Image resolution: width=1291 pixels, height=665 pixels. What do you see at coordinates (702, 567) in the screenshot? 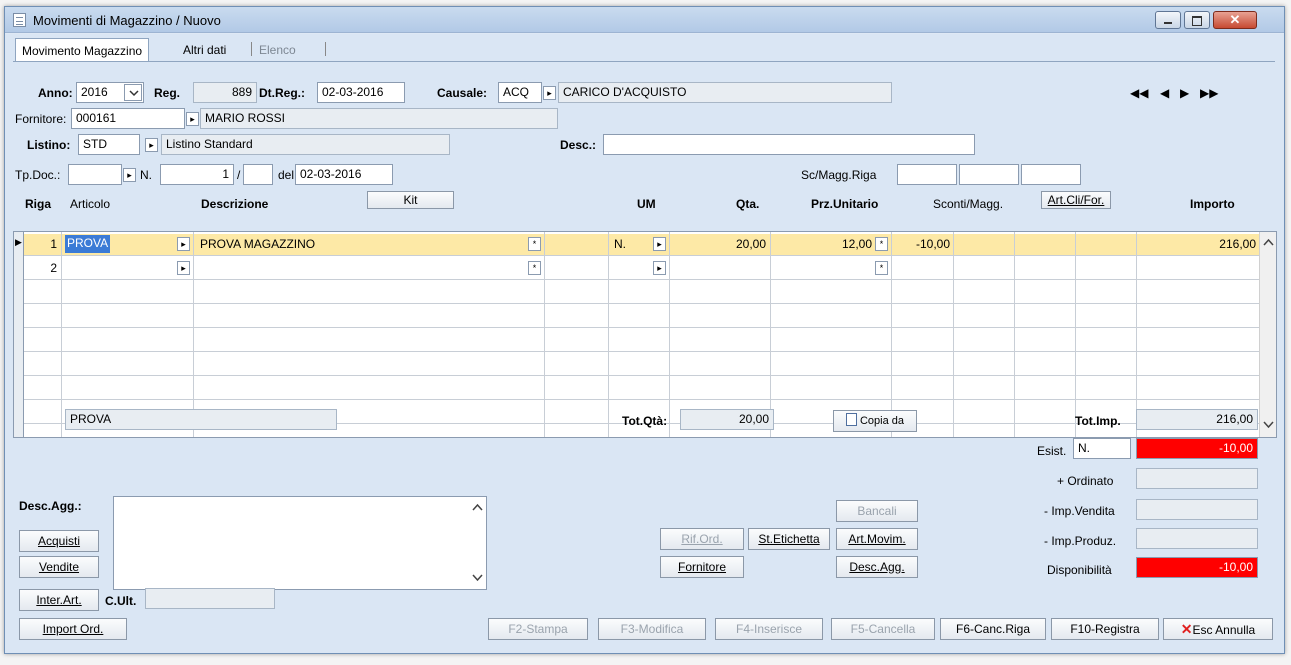
I see `fornitore-button: Fornitore` at bounding box center [702, 567].